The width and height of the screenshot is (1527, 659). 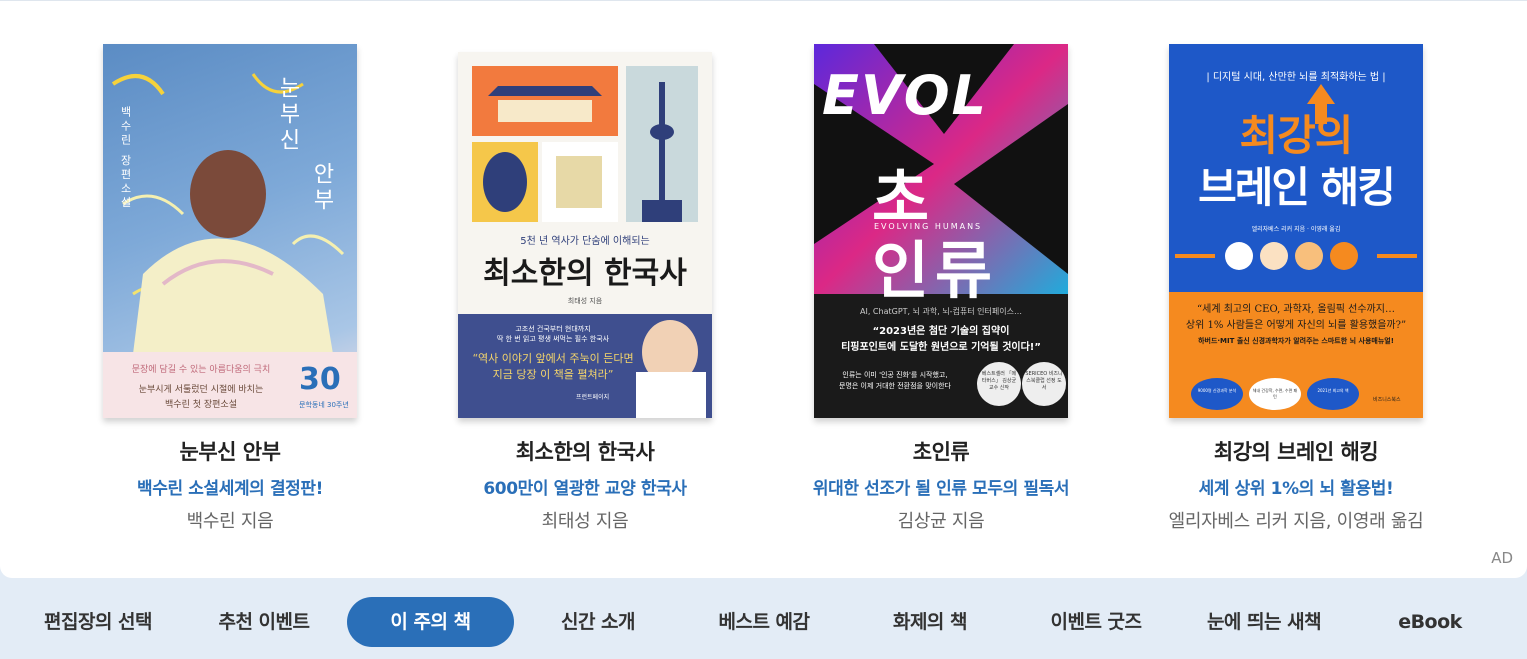 I want to click on cover-author: 백수린 장편소설, so click(x=125, y=158).